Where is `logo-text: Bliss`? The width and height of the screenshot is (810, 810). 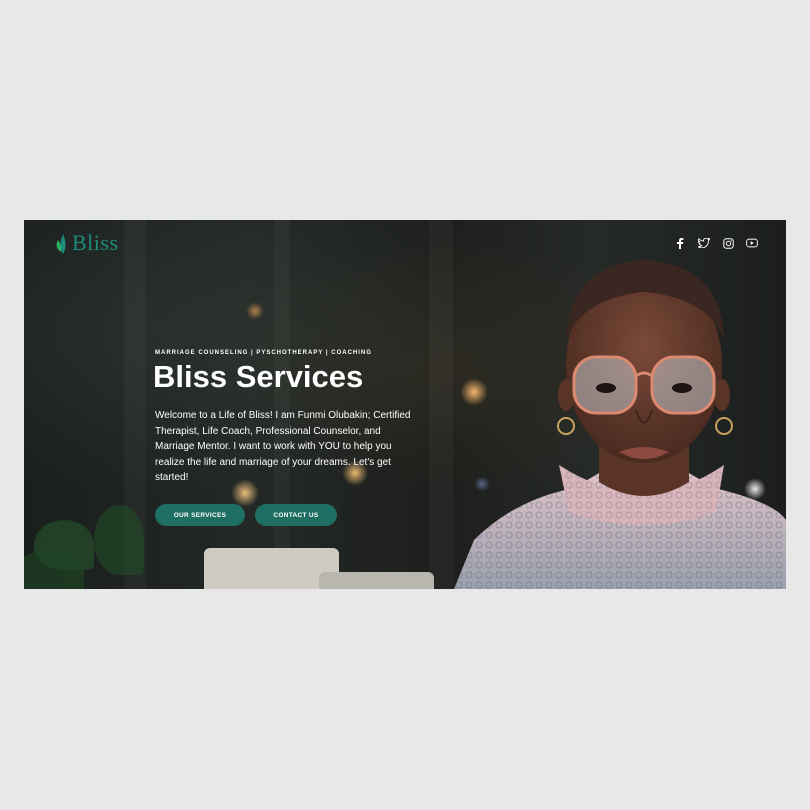 logo-text: Bliss is located at coordinates (95, 242).